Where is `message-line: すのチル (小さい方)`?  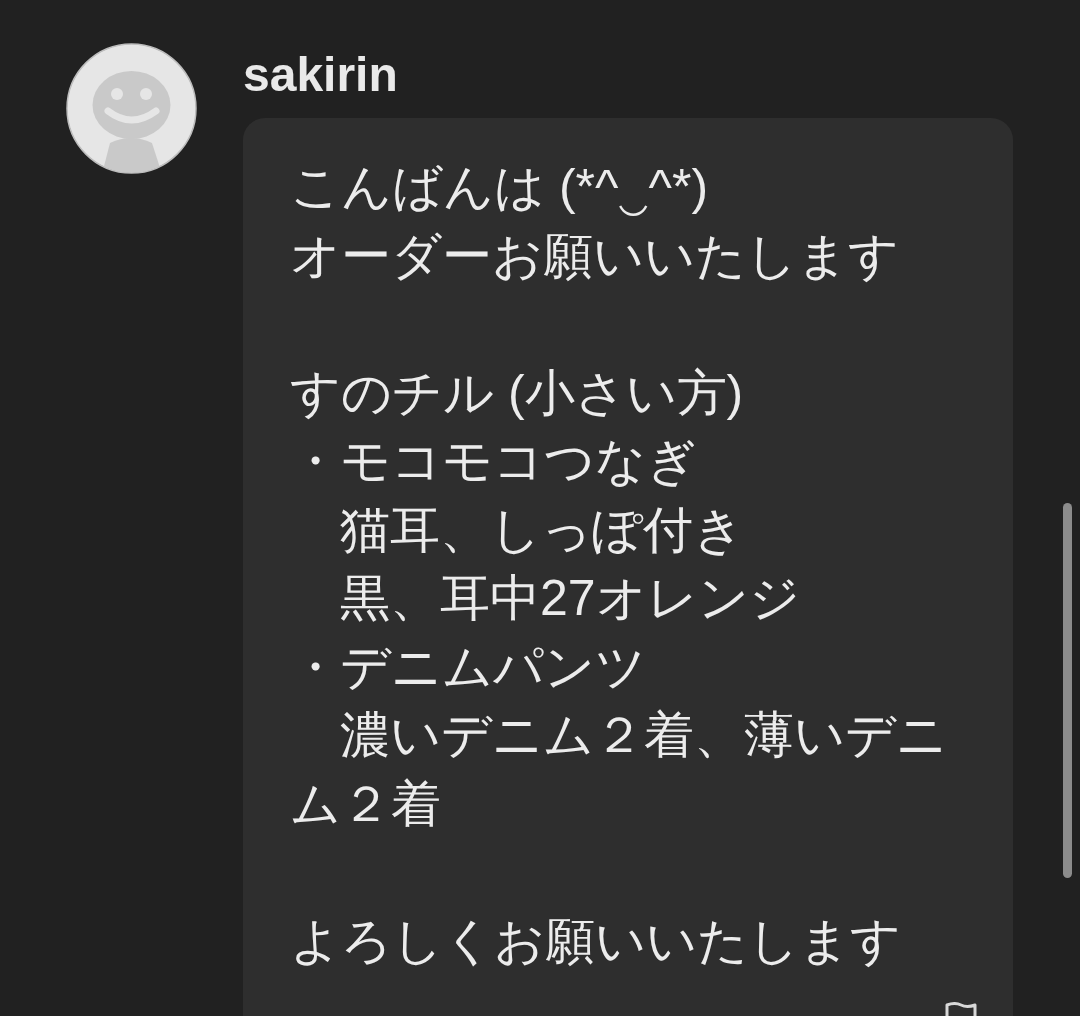 message-line: すのチル (小さい方) is located at coordinates (517, 393).